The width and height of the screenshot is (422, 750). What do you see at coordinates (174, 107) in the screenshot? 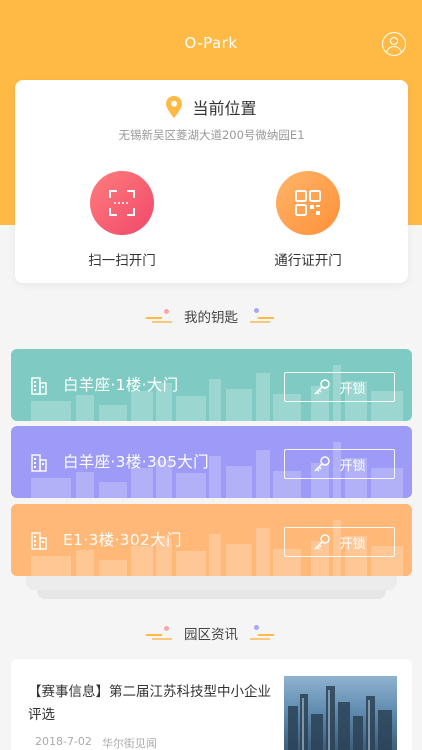
I see `location-pin-icon` at bounding box center [174, 107].